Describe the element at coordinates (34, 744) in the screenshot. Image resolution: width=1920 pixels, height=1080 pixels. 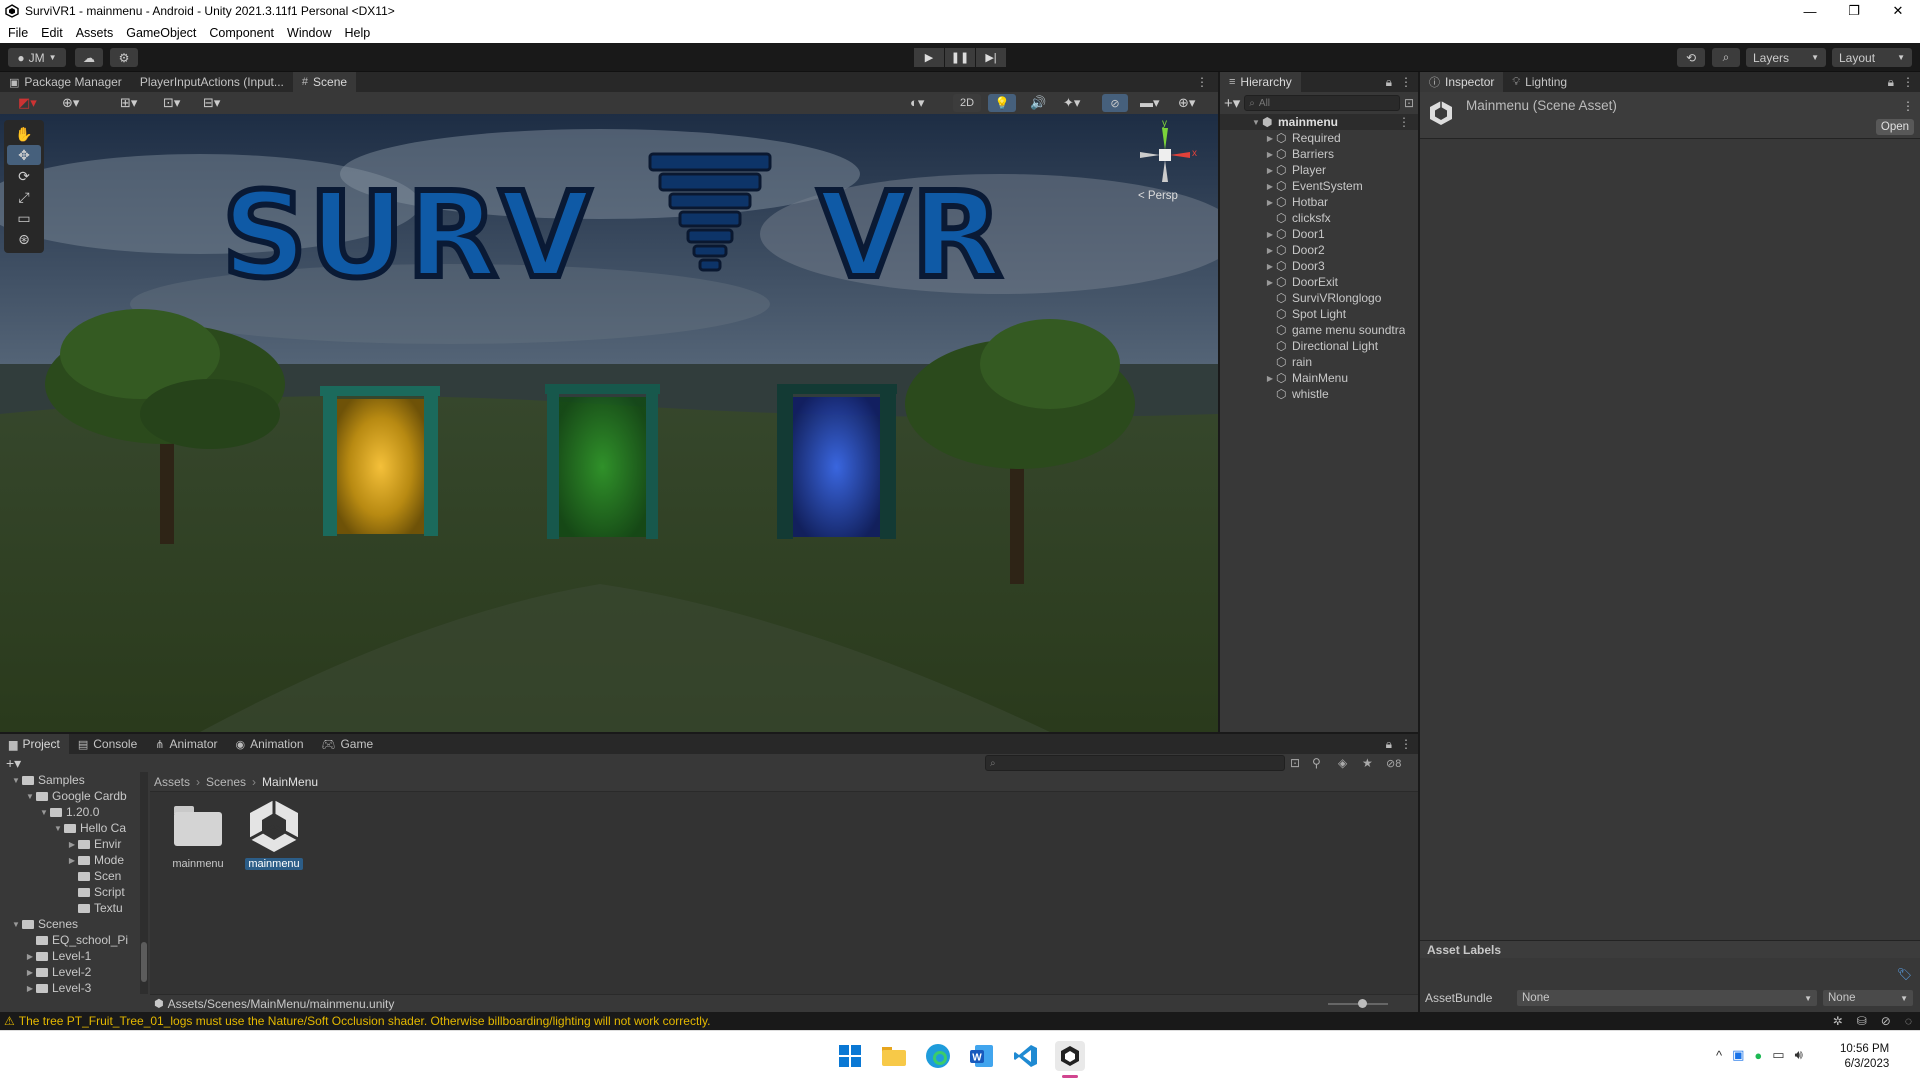
I see `tab-project: ▆ Project` at that location.